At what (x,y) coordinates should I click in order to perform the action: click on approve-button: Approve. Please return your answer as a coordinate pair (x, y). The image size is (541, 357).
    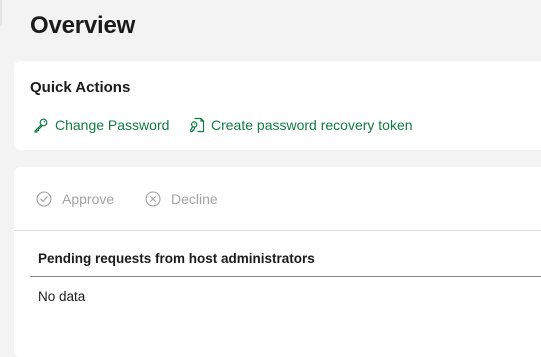
    Looking at the image, I should click on (75, 199).